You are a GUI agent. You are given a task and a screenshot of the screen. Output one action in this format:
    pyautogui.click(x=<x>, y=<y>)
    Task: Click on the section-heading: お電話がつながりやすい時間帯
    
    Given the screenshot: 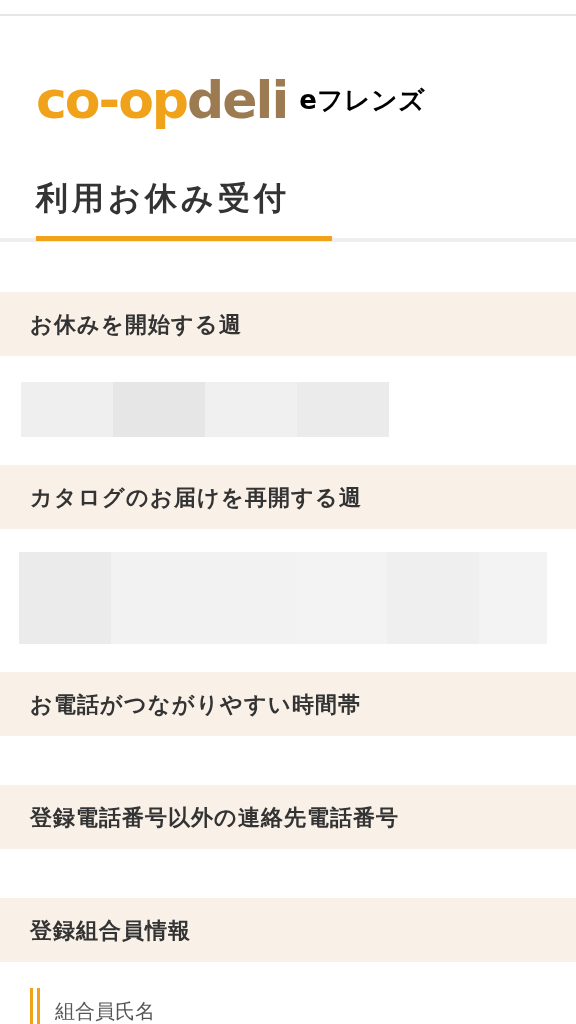 What is the action you would take?
    pyautogui.click(x=195, y=704)
    